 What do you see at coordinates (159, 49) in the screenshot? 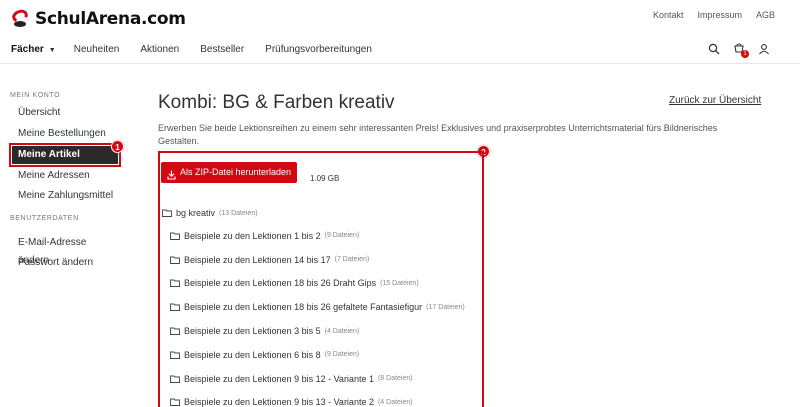
I see `nav-aktionen: Aktionen` at bounding box center [159, 49].